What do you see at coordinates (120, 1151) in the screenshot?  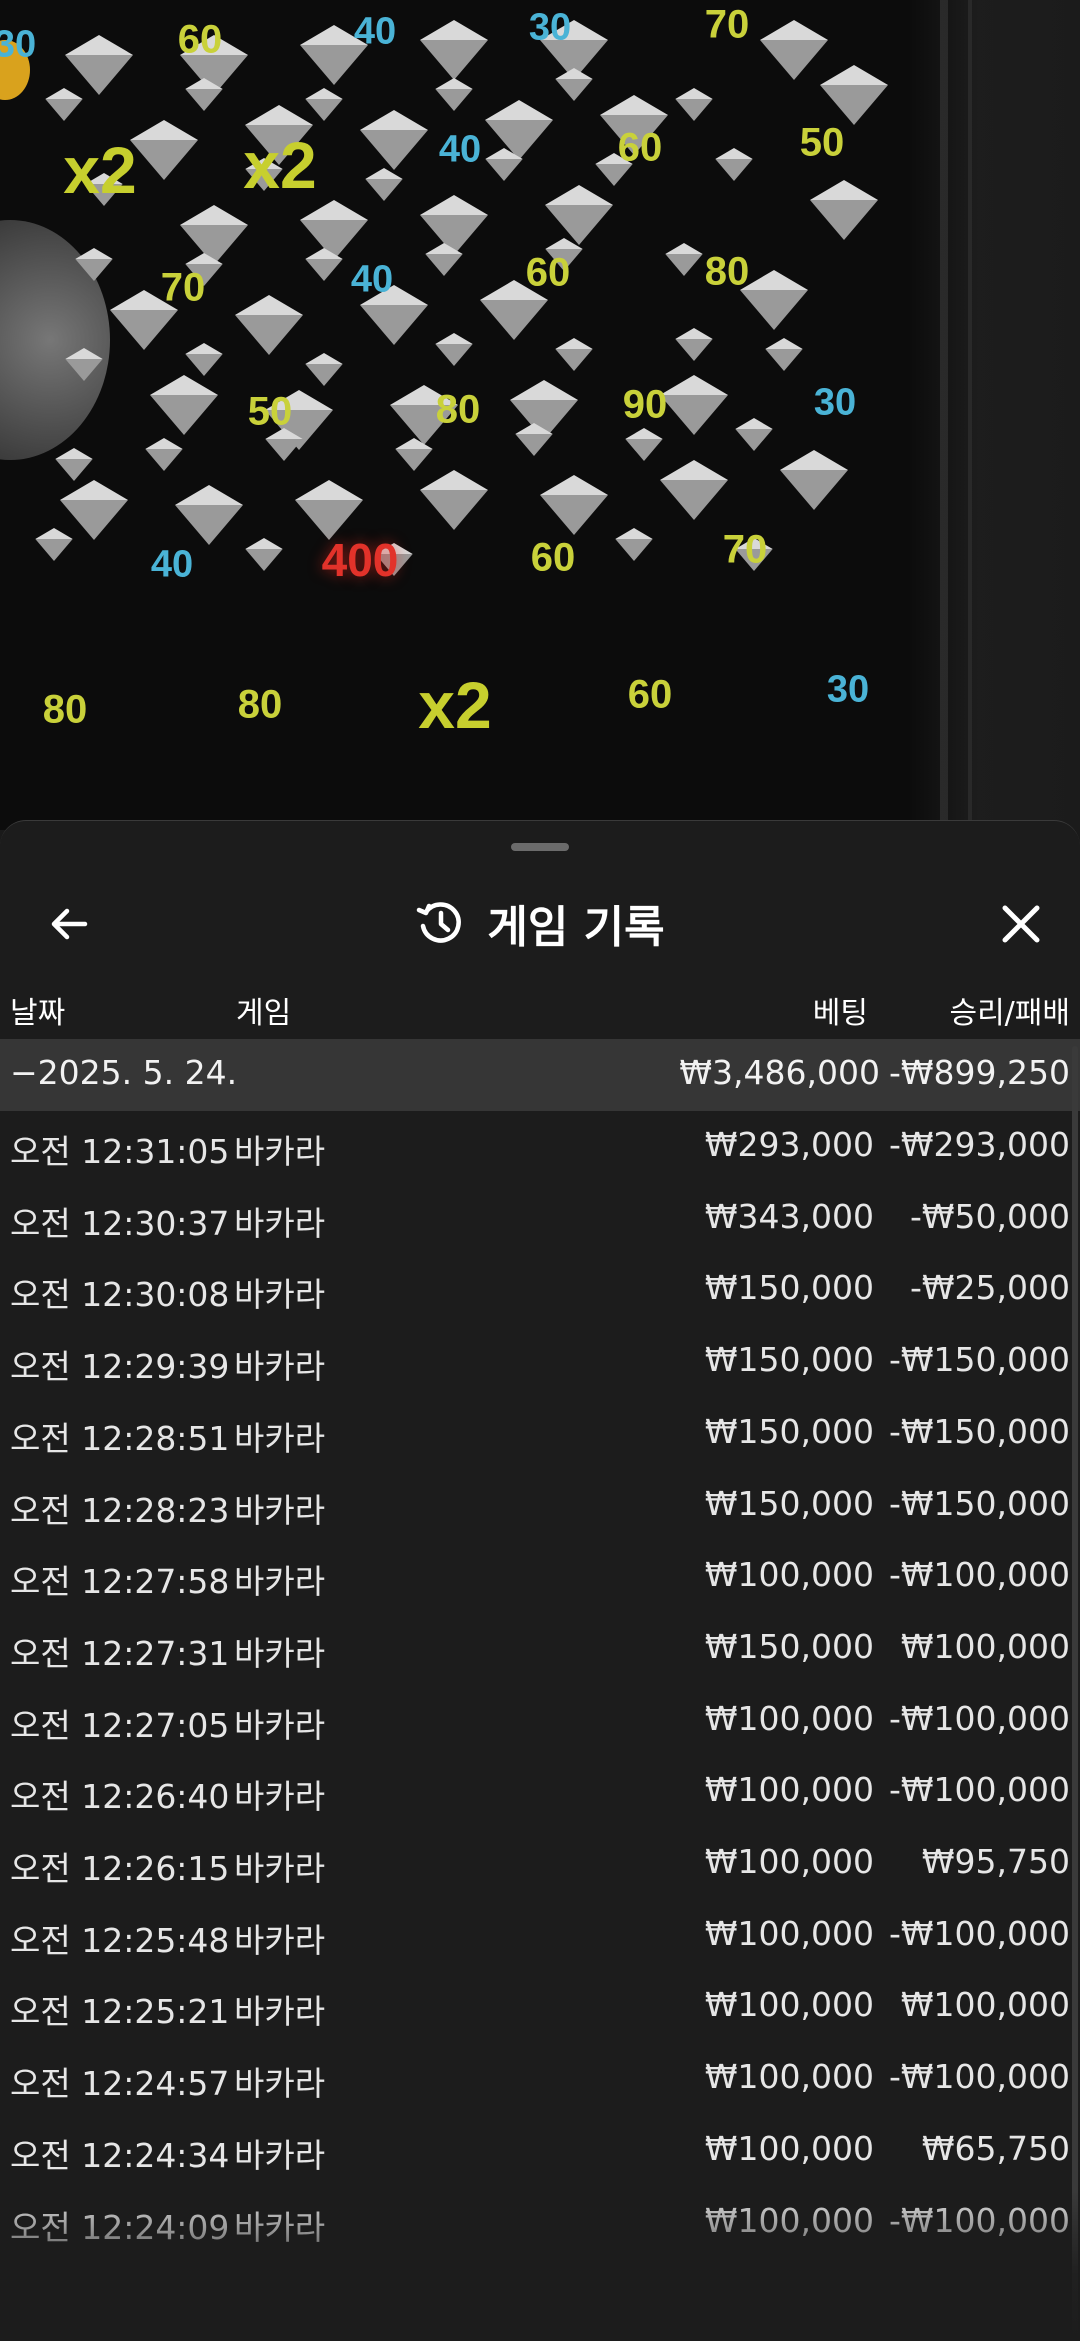 I see `row-time: 오전 12:31:05` at bounding box center [120, 1151].